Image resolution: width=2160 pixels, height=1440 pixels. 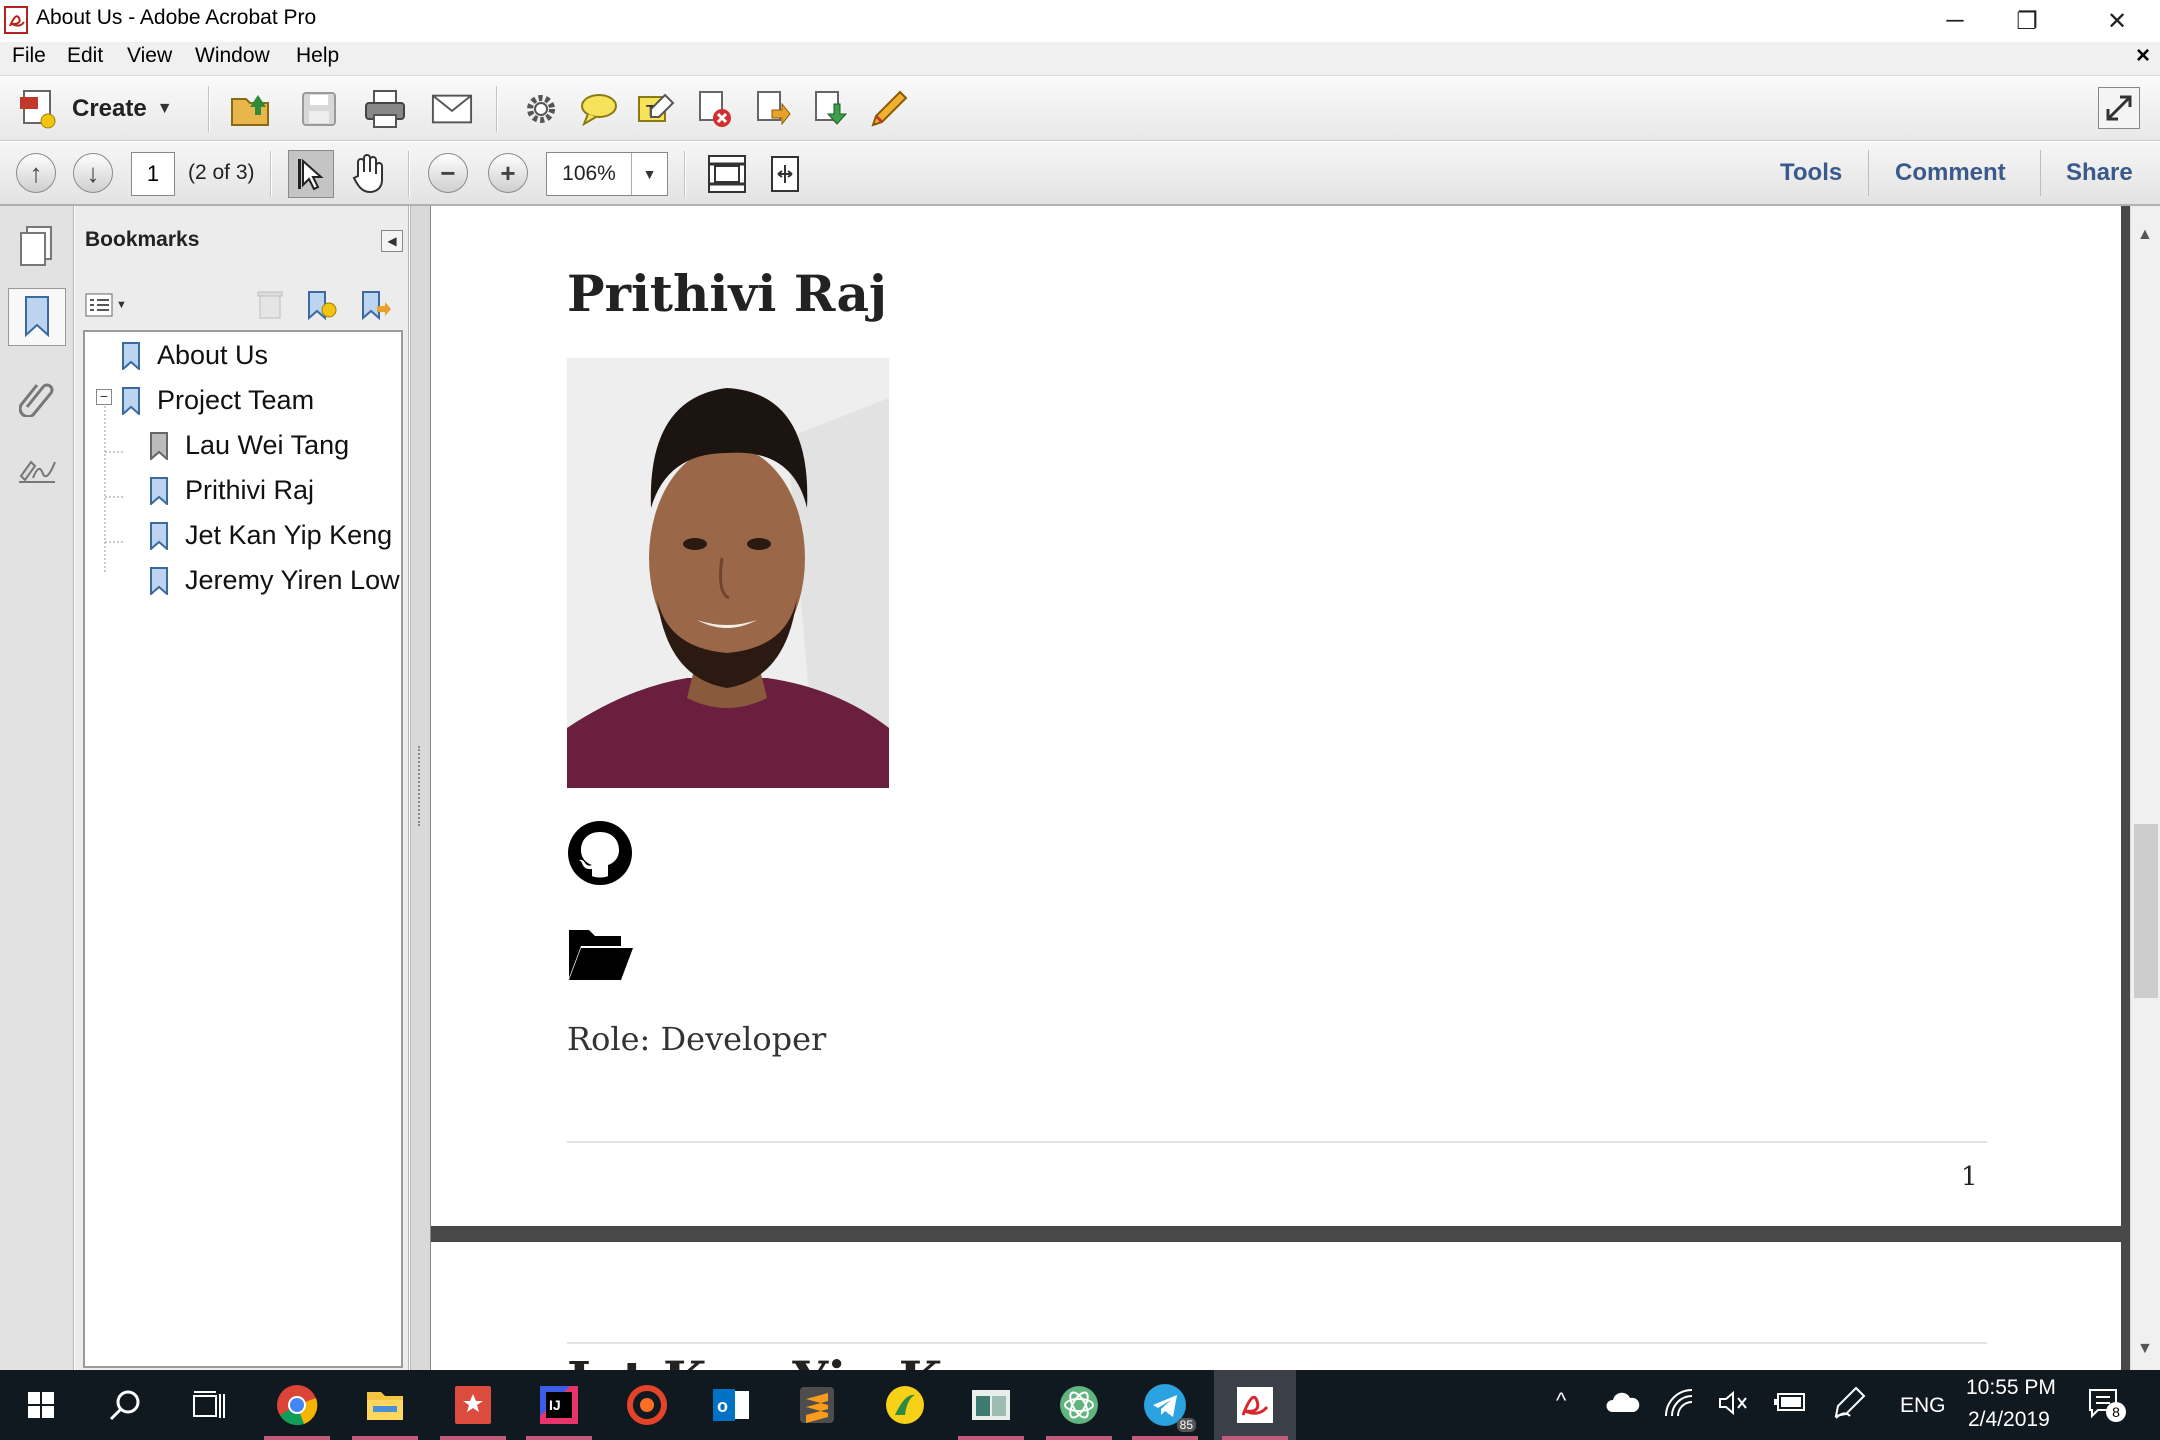 I want to click on previous-page-icon: ↑, so click(x=36, y=173).